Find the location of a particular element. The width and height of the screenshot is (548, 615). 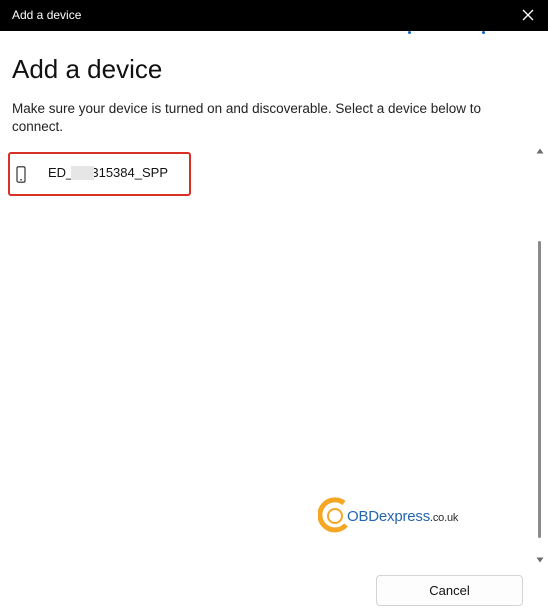

scrollbar is located at coordinates (540, 356).